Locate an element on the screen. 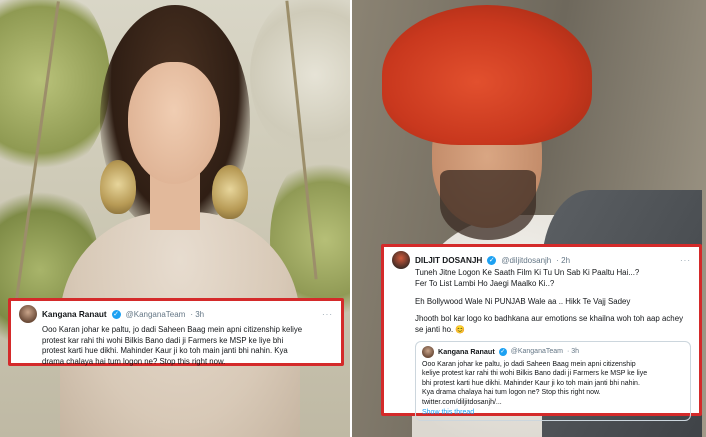 Image resolution: width=706 pixels, height=437 pixels. tweet-line: Fer To List Lambi Ho Jaegi Maalko Ki..? is located at coordinates (485, 283).